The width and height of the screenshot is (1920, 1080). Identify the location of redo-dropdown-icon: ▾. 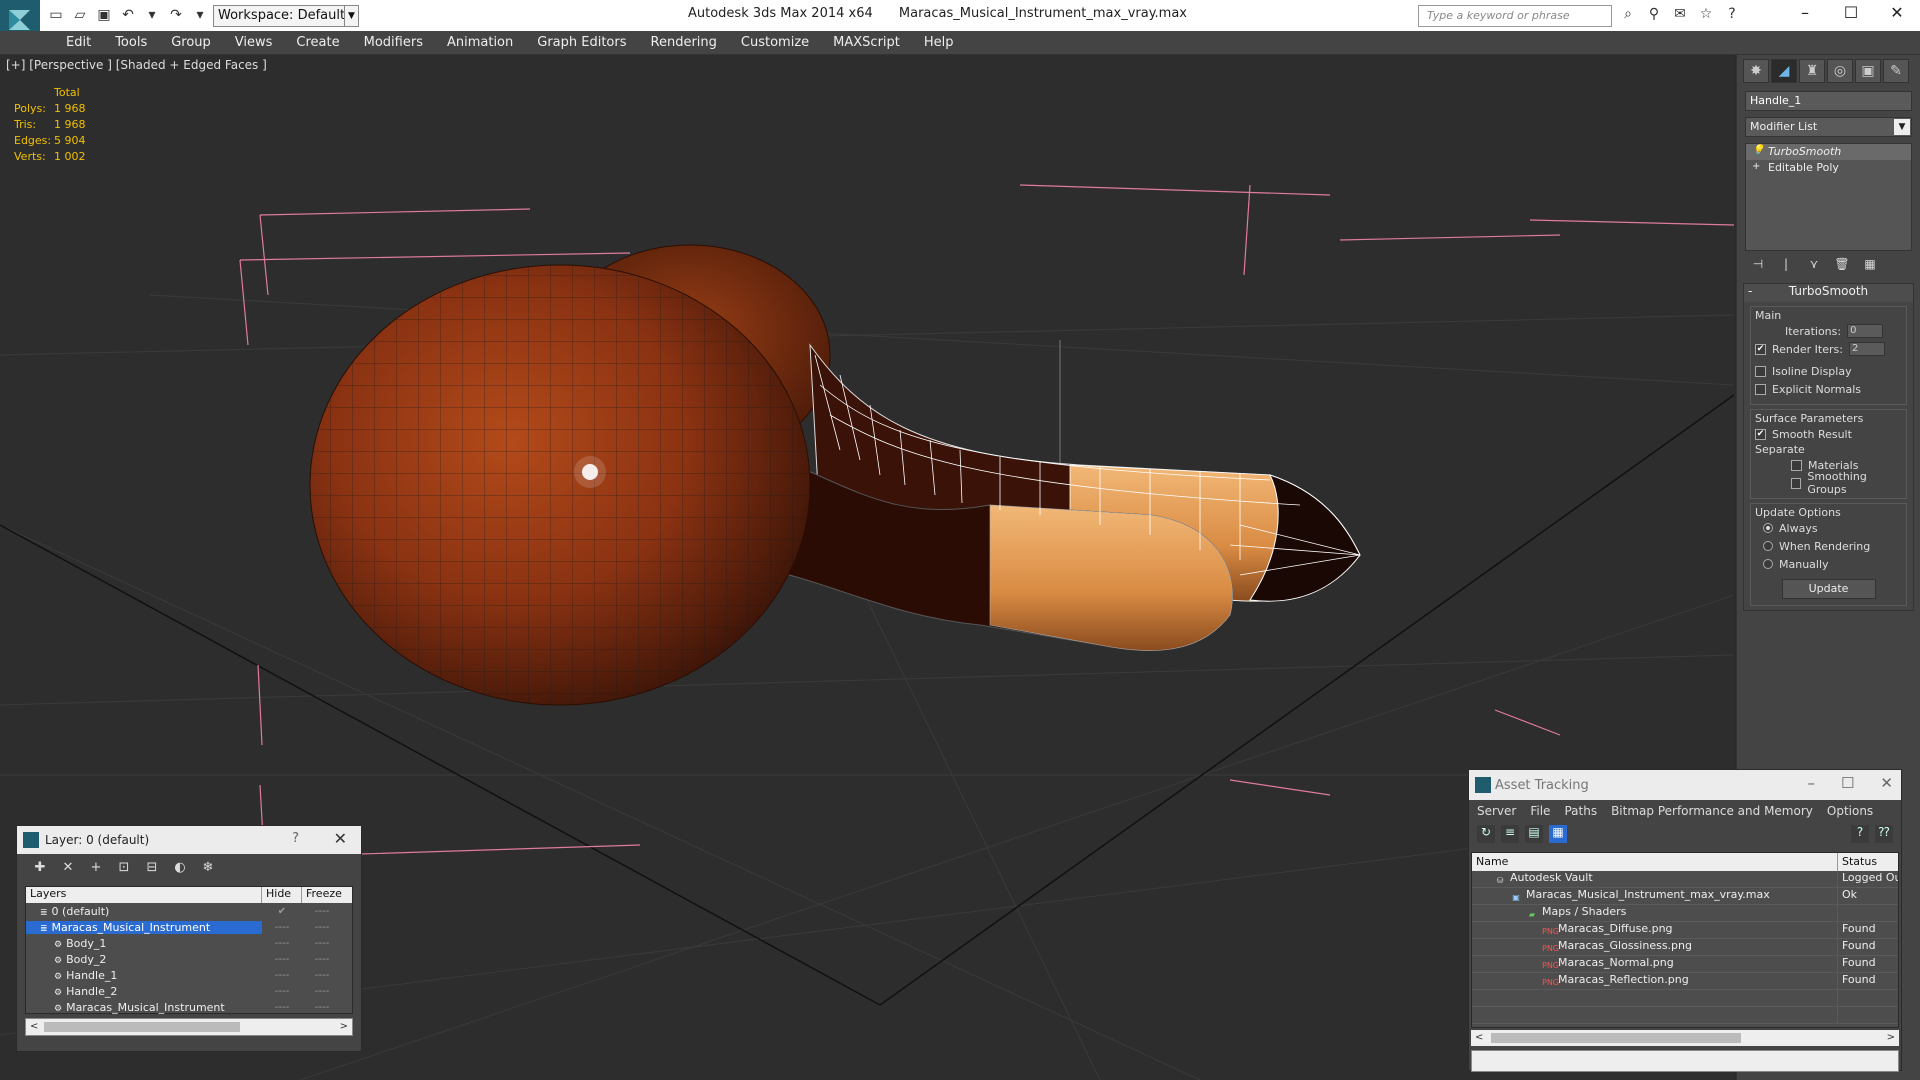
(200, 15).